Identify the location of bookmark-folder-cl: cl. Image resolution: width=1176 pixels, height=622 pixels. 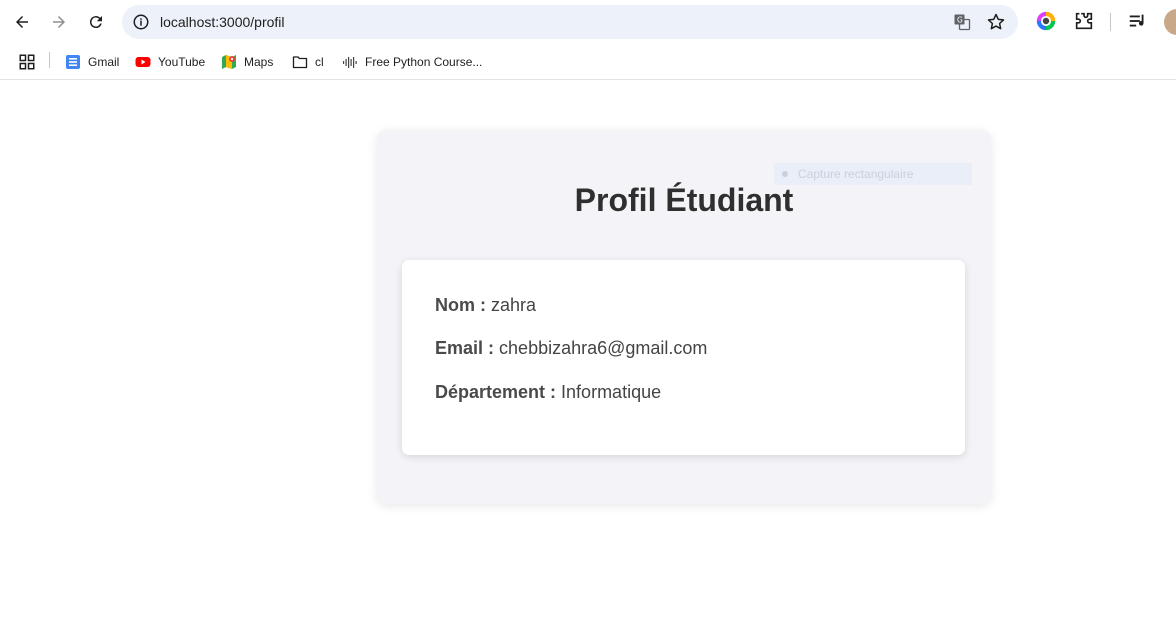
(308, 62).